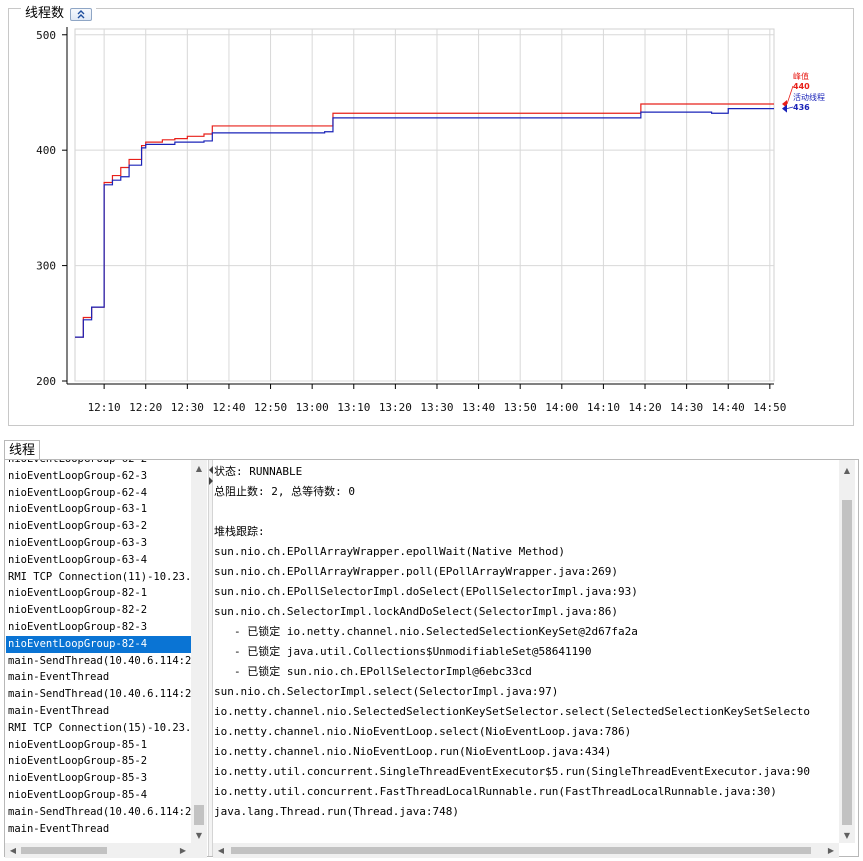 The width and height of the screenshot is (863, 861). I want to click on thread-list-hscrollbar: ◀ ▶, so click(106, 850).